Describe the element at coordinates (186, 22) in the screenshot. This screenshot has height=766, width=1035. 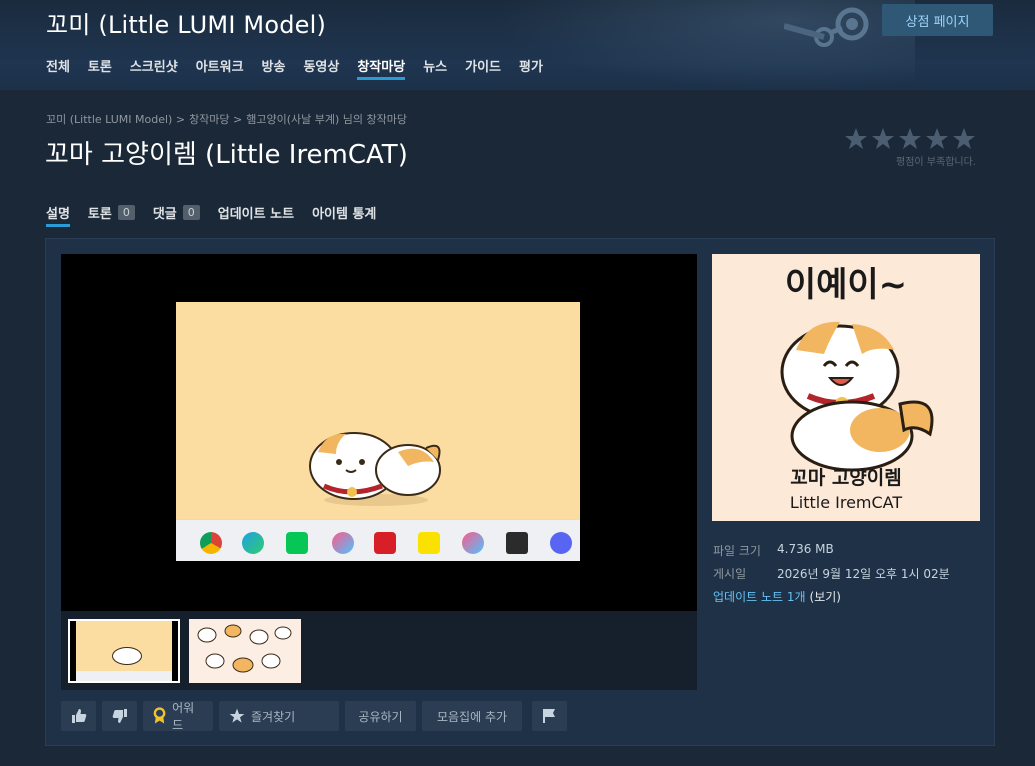
I see `app-title: 꼬미 (Little LUMI Model)` at that location.